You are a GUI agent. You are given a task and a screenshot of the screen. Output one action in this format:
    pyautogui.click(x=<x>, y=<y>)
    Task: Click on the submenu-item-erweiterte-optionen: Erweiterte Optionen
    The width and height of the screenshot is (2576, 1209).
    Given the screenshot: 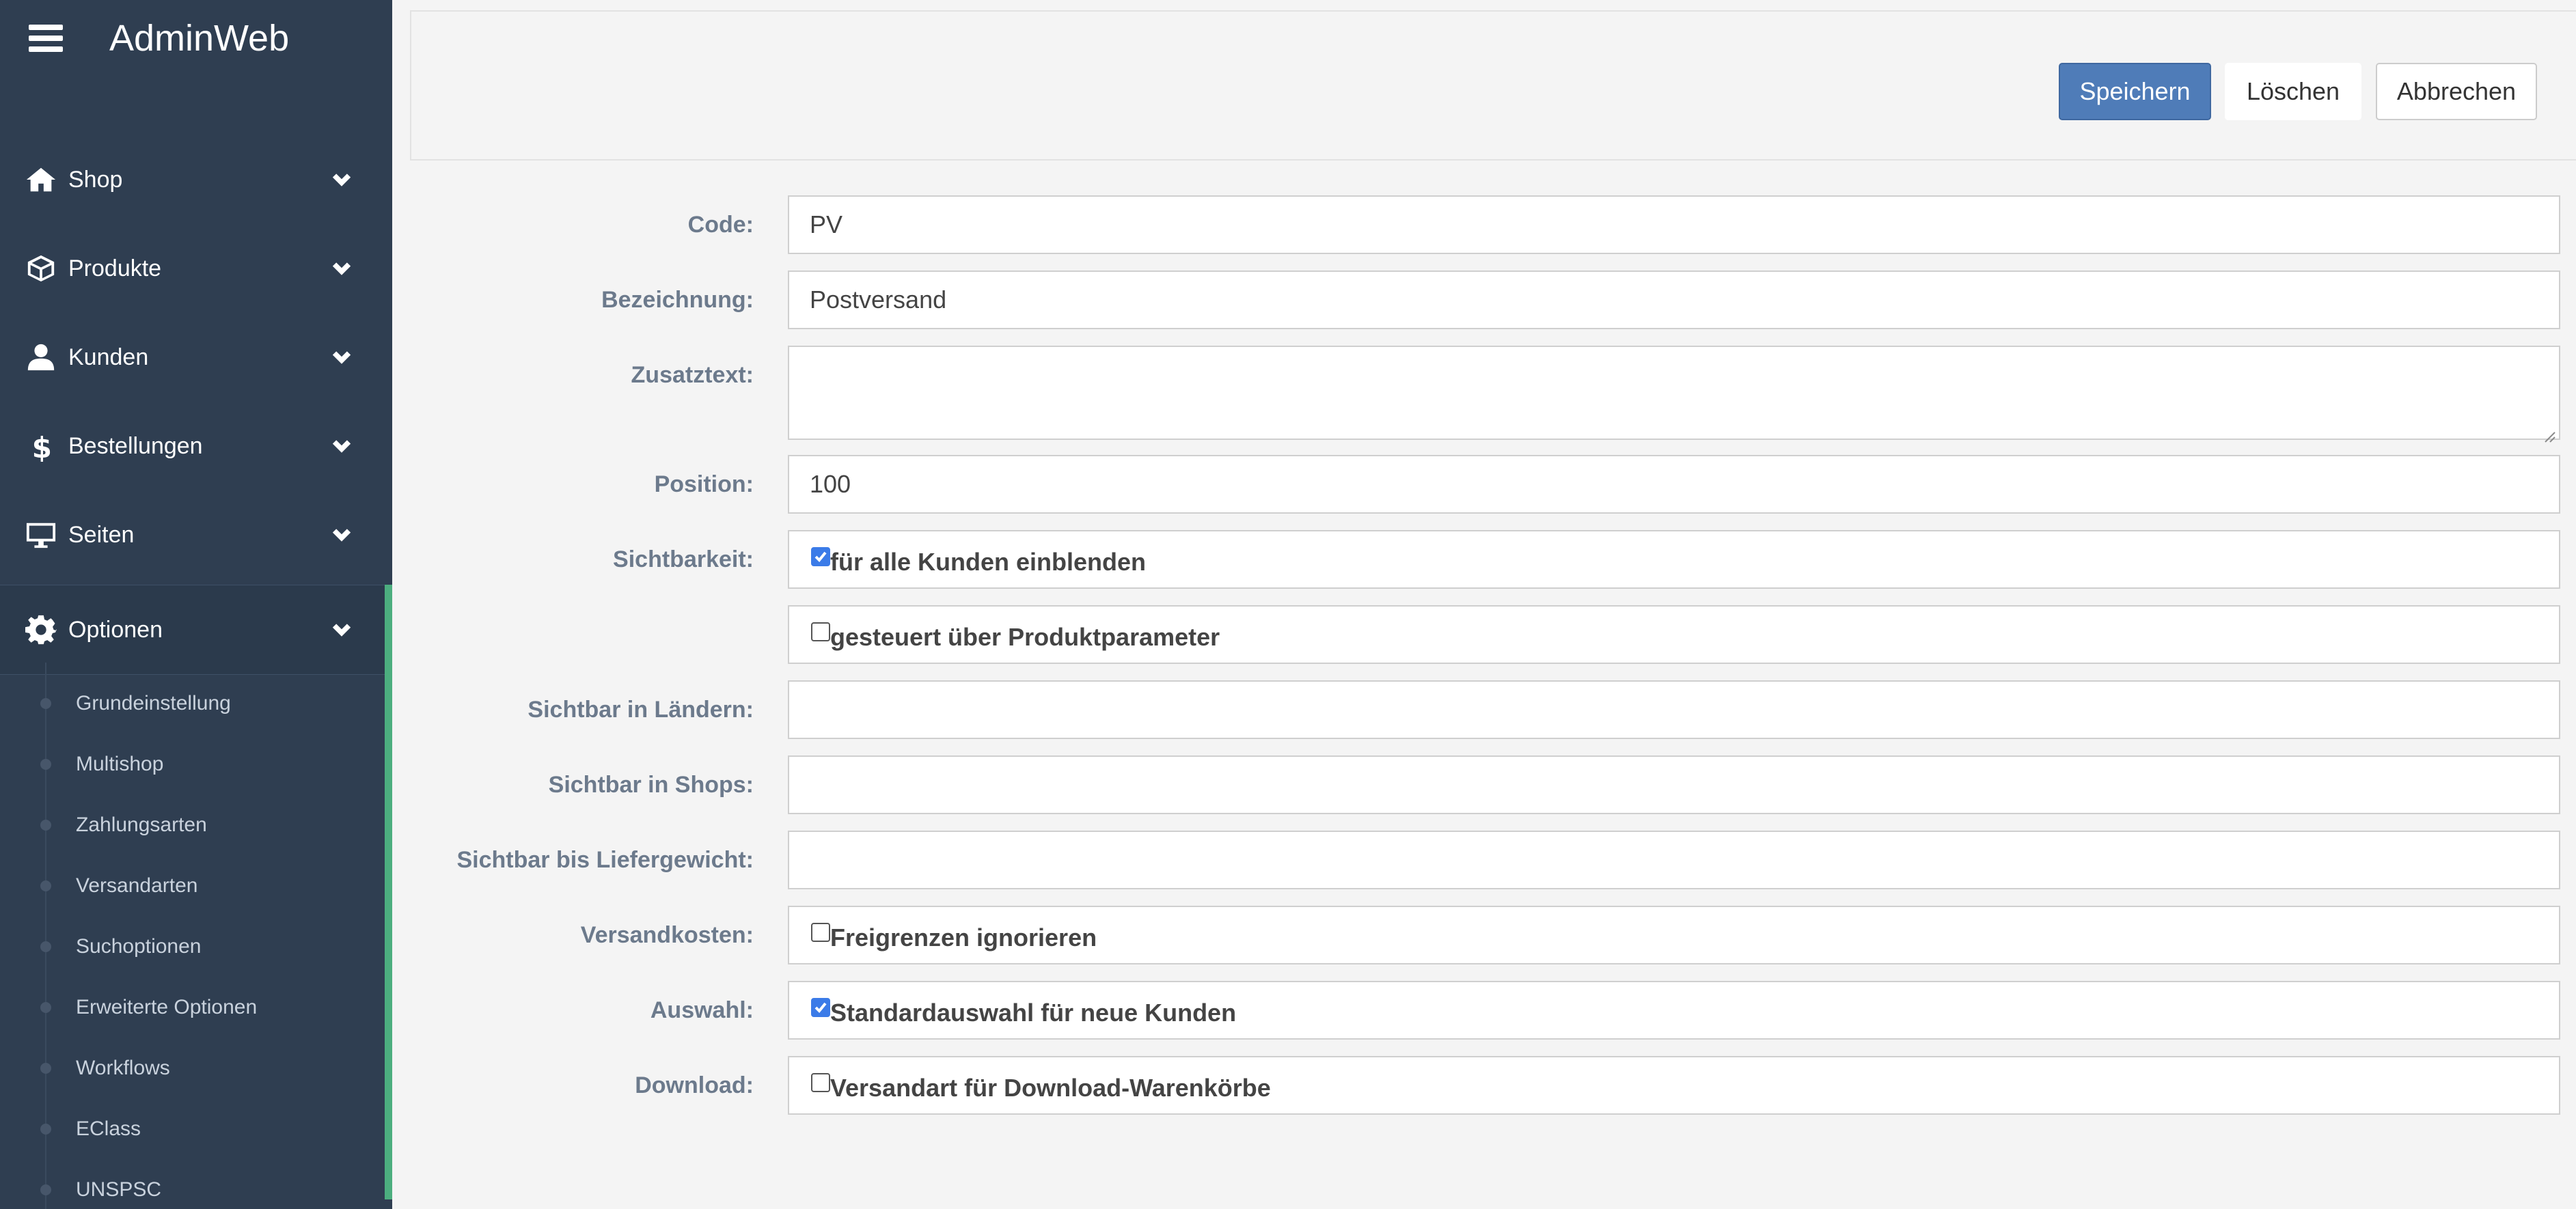 What is the action you would take?
    pyautogui.click(x=191, y=1007)
    